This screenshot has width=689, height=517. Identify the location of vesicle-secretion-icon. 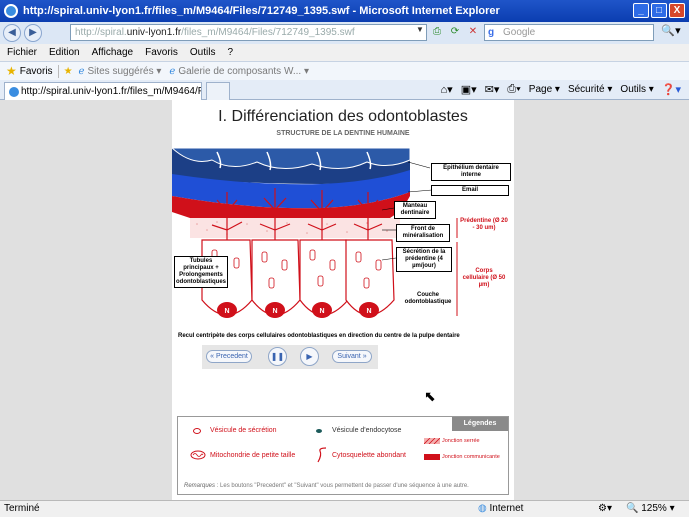
(197, 431).